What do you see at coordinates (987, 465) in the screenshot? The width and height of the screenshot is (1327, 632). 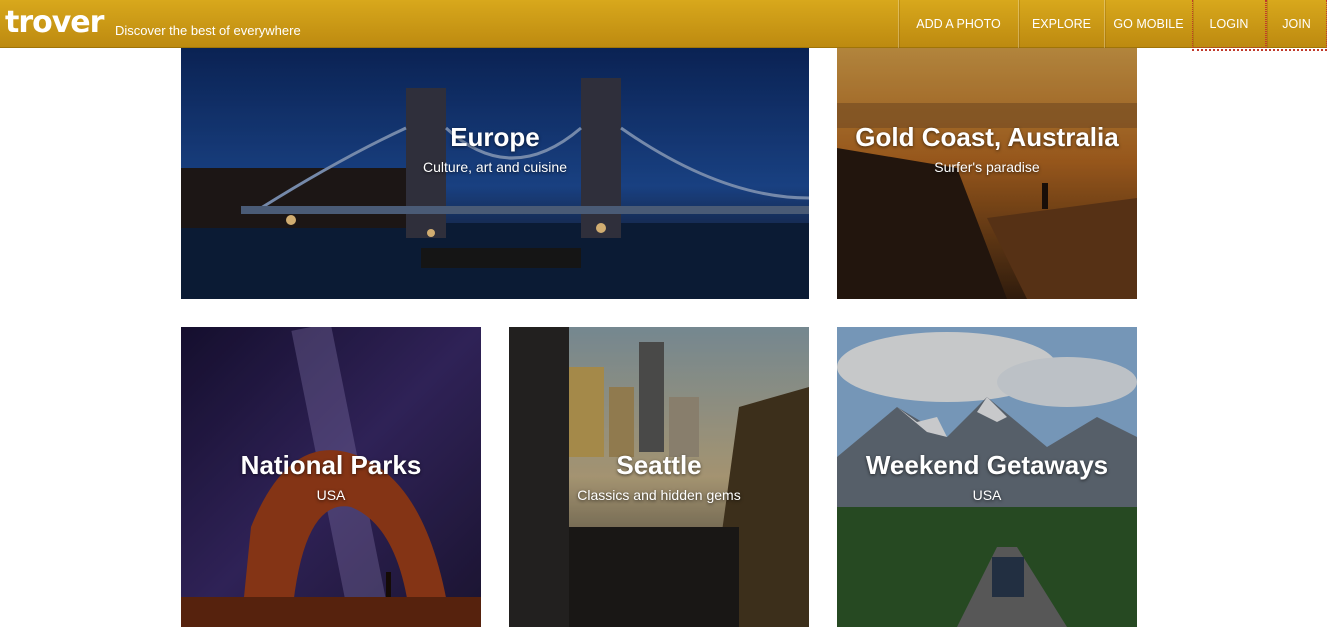 I see `tile-title: Weekend Getaways` at bounding box center [987, 465].